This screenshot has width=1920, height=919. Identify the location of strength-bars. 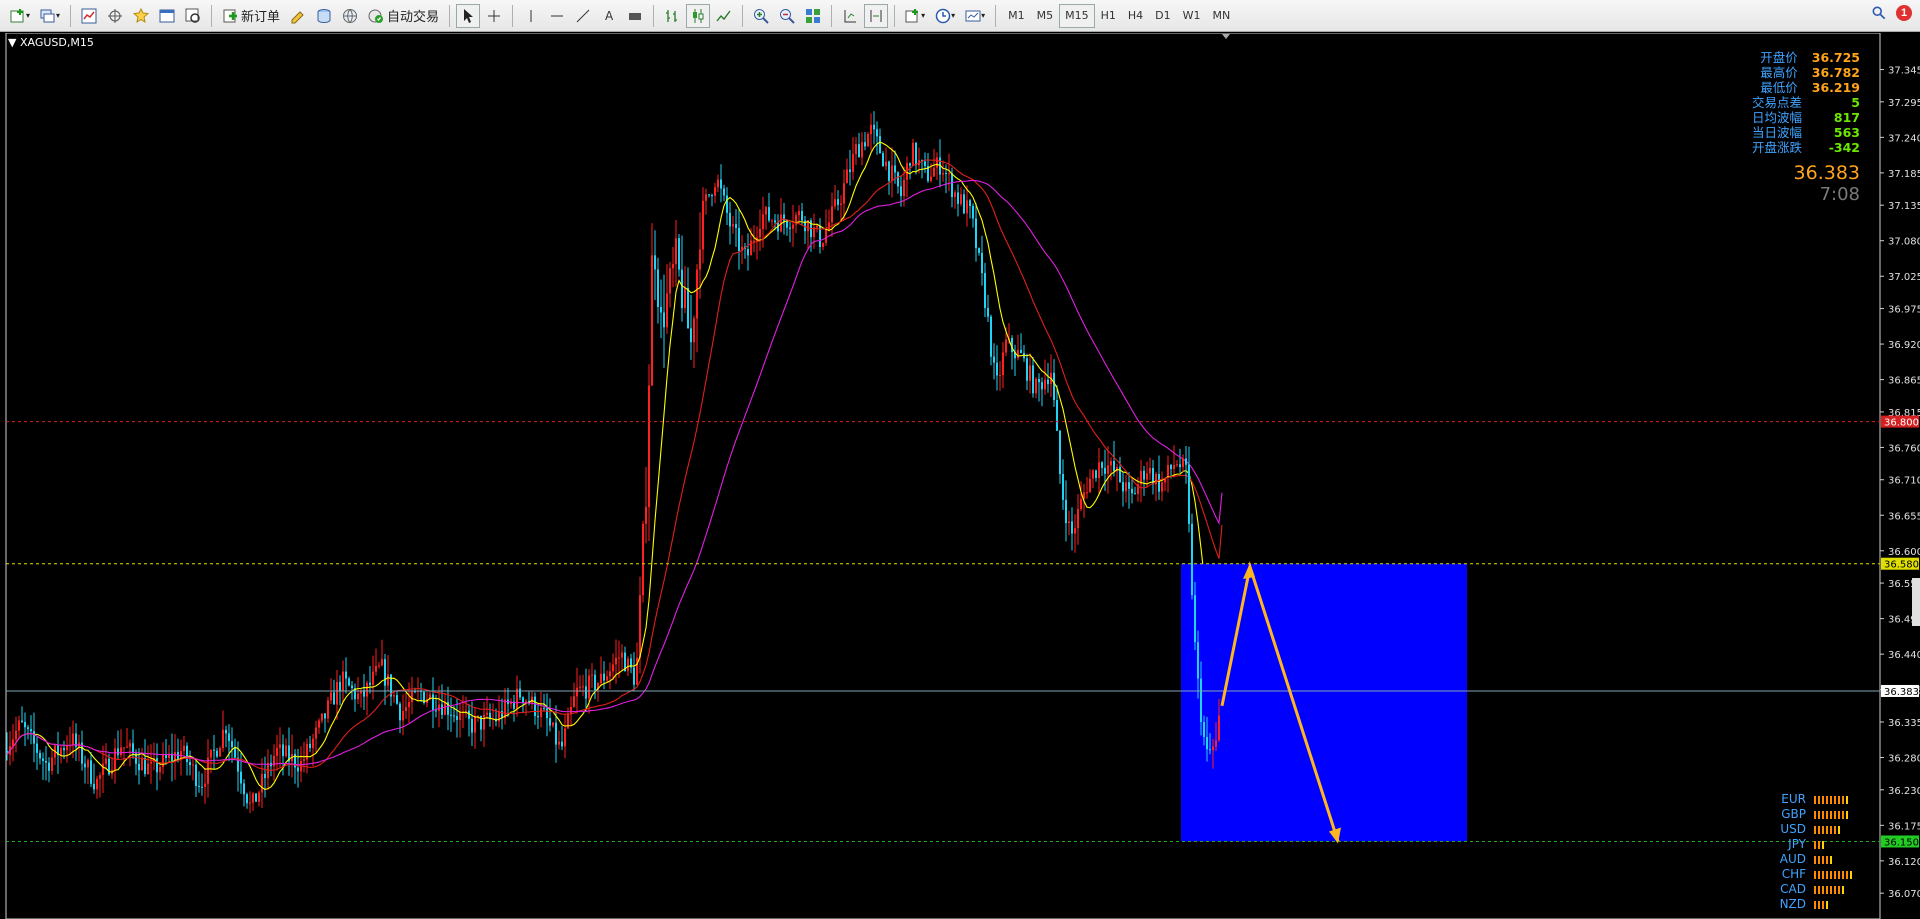
(1823, 859).